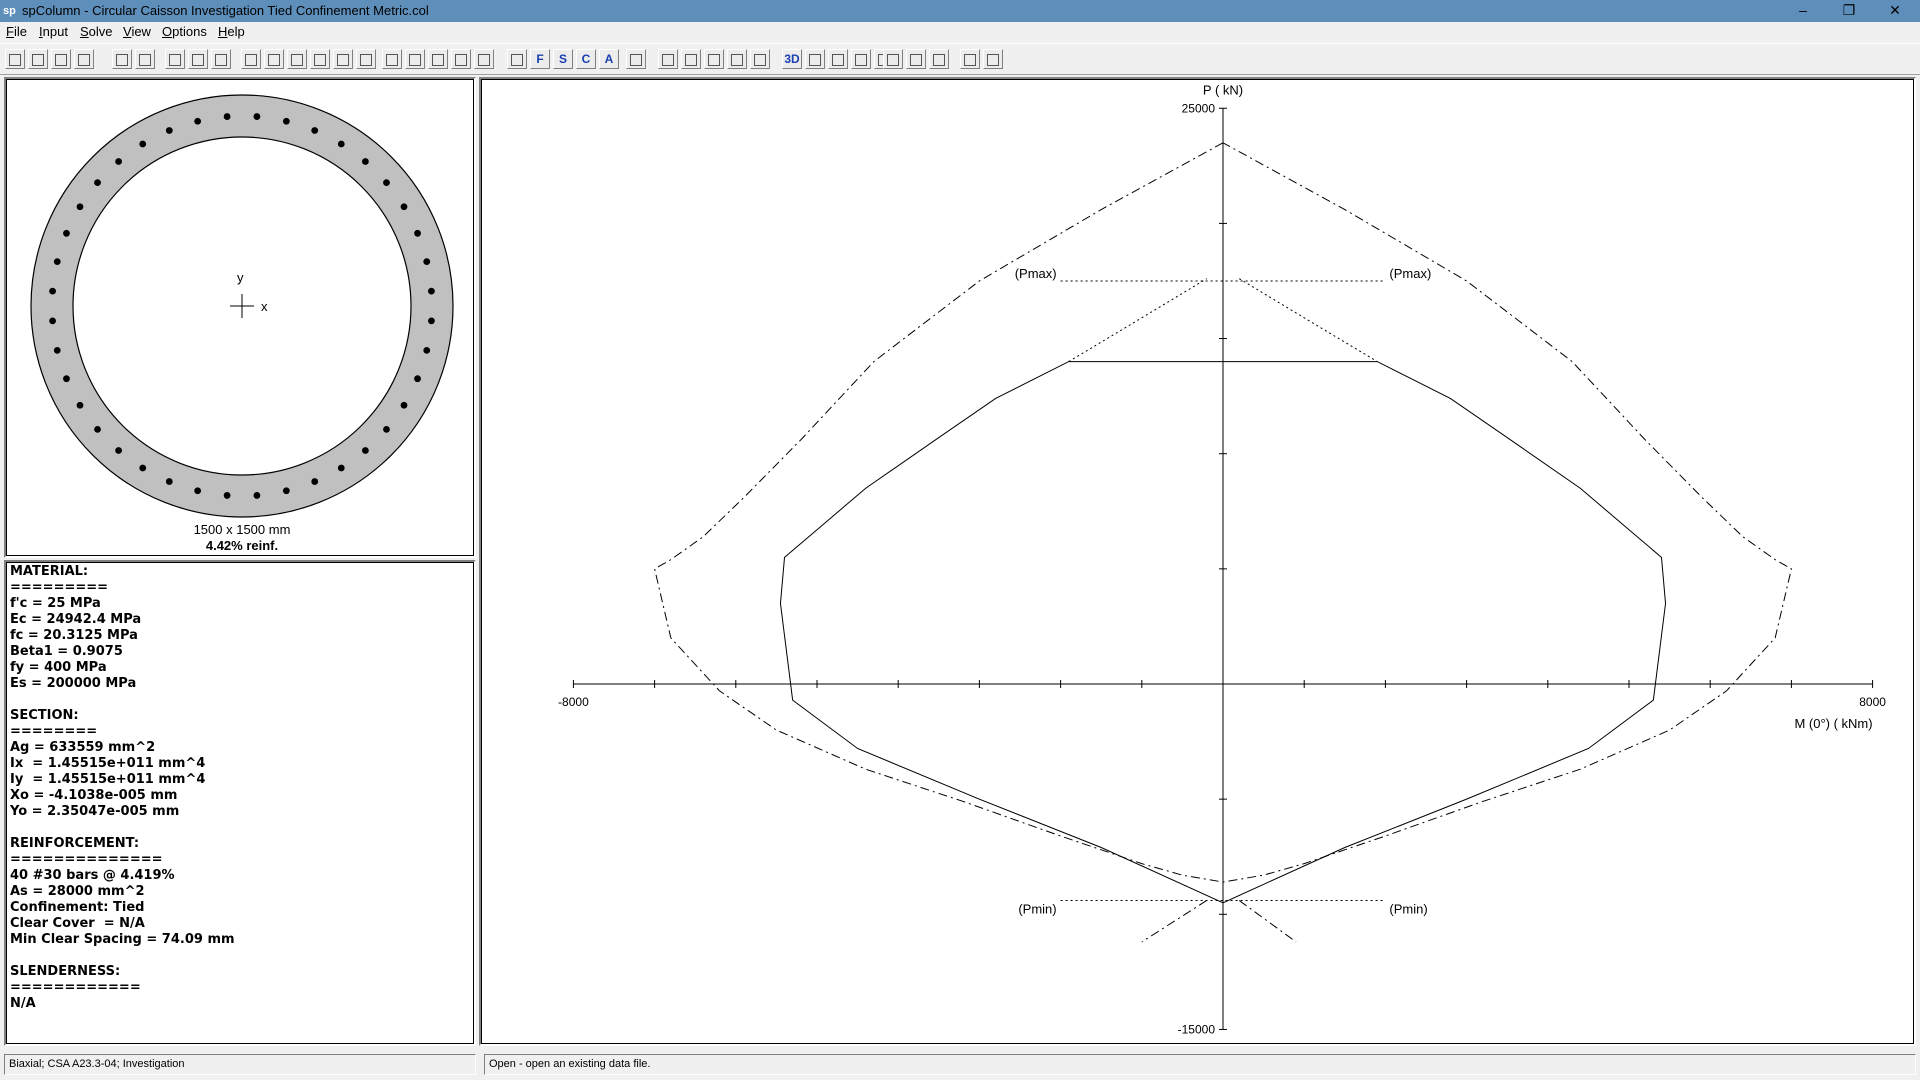  What do you see at coordinates (320, 59) in the screenshot?
I see `reinf-sides-different-icon` at bounding box center [320, 59].